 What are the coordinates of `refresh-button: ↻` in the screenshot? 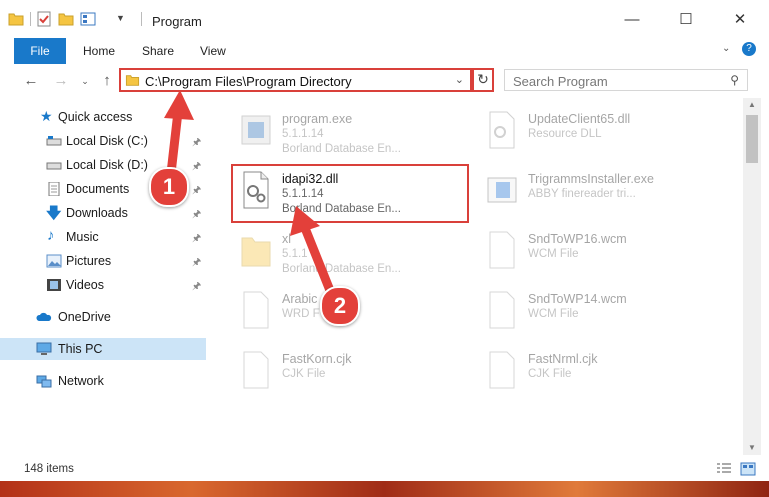 It's located at (483, 80).